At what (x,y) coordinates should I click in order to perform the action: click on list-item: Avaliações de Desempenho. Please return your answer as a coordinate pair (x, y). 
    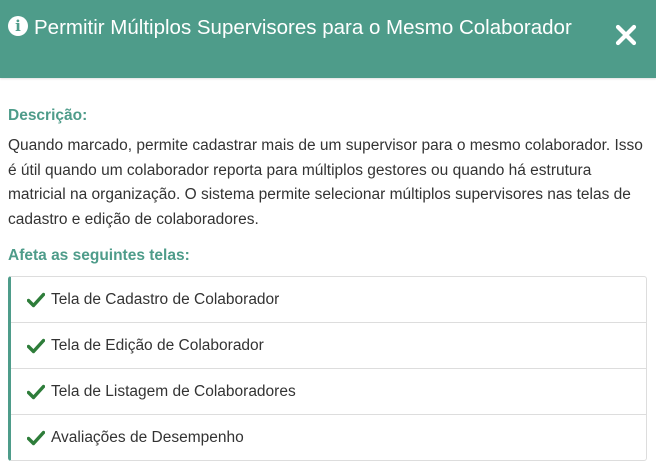
    Looking at the image, I should click on (328, 437).